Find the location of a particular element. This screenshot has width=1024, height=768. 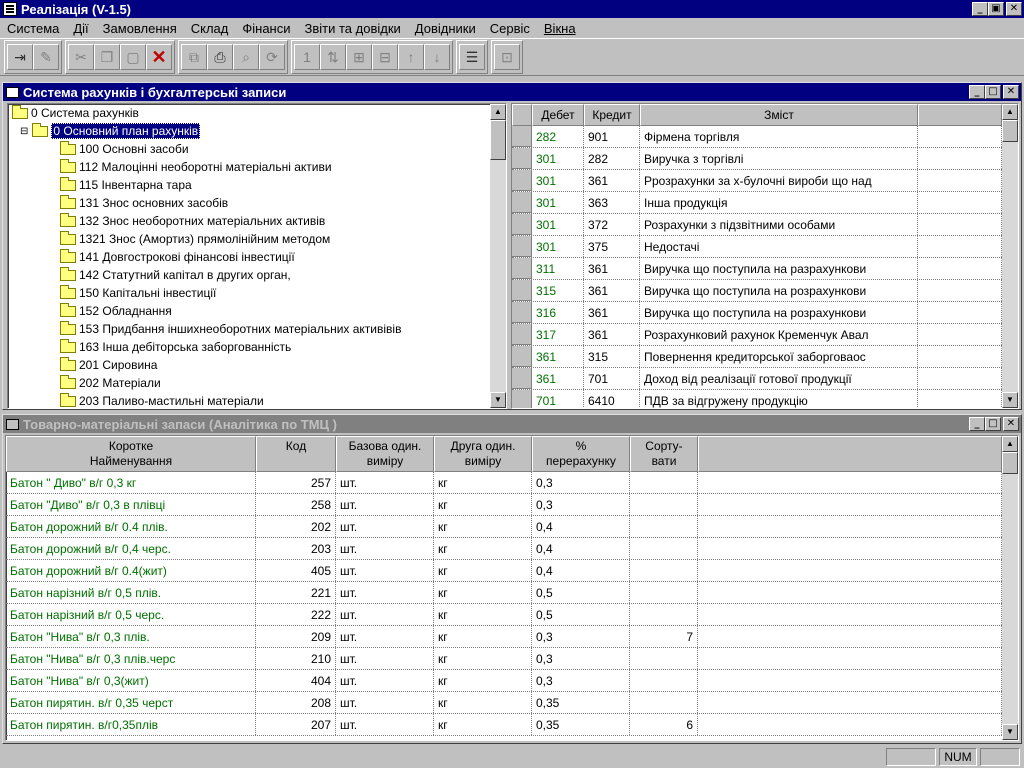

table-row: Батон пирятин. в/г0,35плів 207 шт. кг 0,35 6 is located at coordinates (512, 725).